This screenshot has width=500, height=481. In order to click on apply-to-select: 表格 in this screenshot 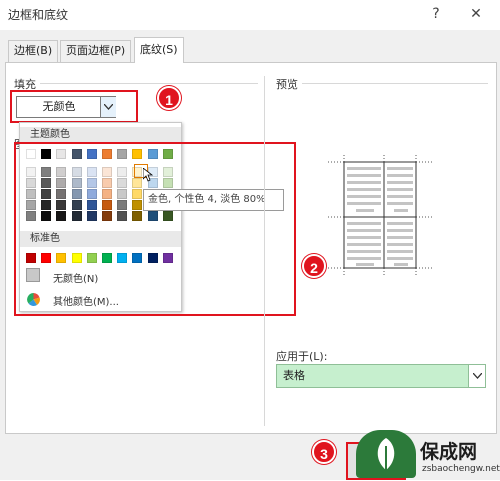, I will do `click(381, 376)`.